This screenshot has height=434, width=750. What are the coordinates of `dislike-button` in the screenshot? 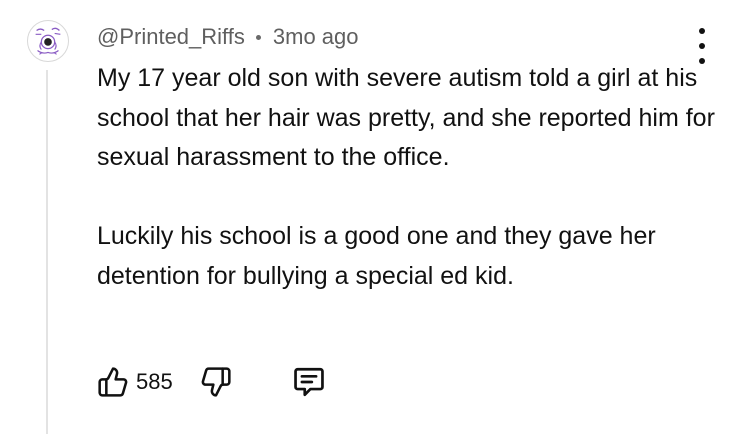 It's located at (216, 382).